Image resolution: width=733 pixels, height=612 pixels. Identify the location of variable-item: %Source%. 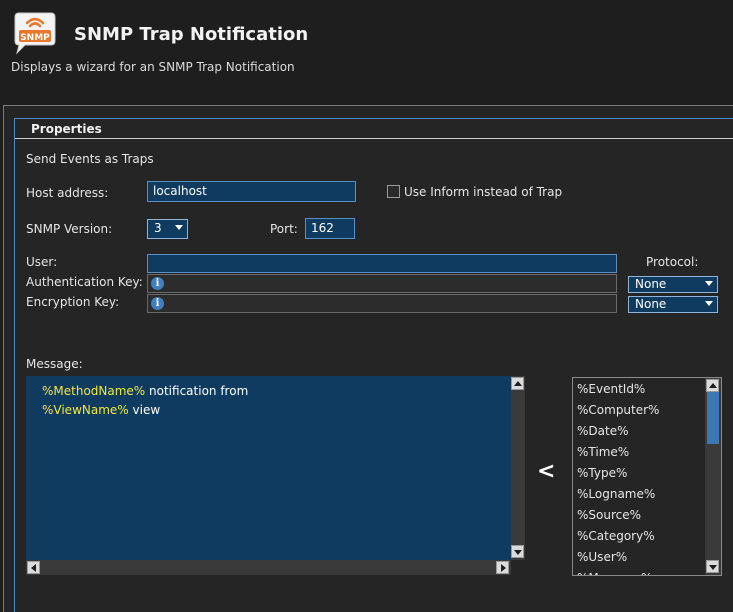
(639, 515).